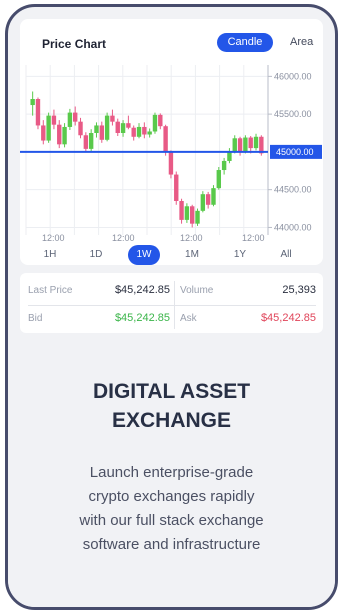  What do you see at coordinates (245, 42) in the screenshot?
I see `candle-toggle-button: Candle` at bounding box center [245, 42].